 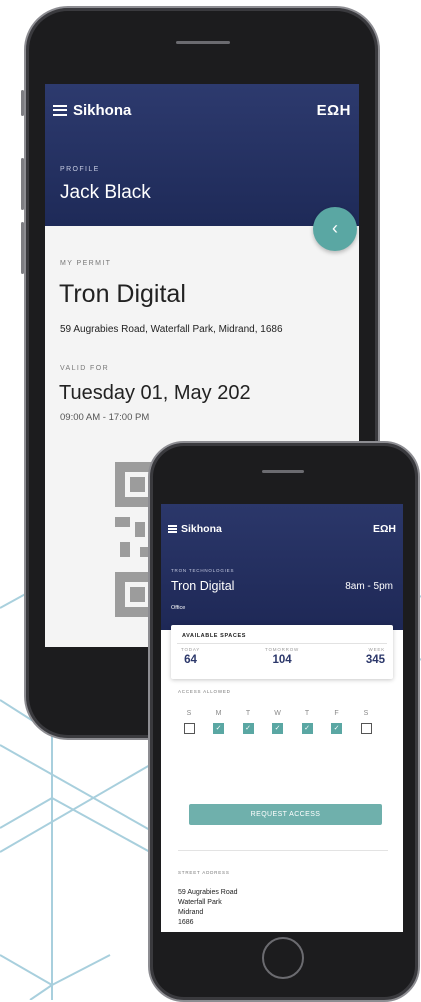 What do you see at coordinates (200, 902) in the screenshot?
I see `street-line: Waterfall Park` at bounding box center [200, 902].